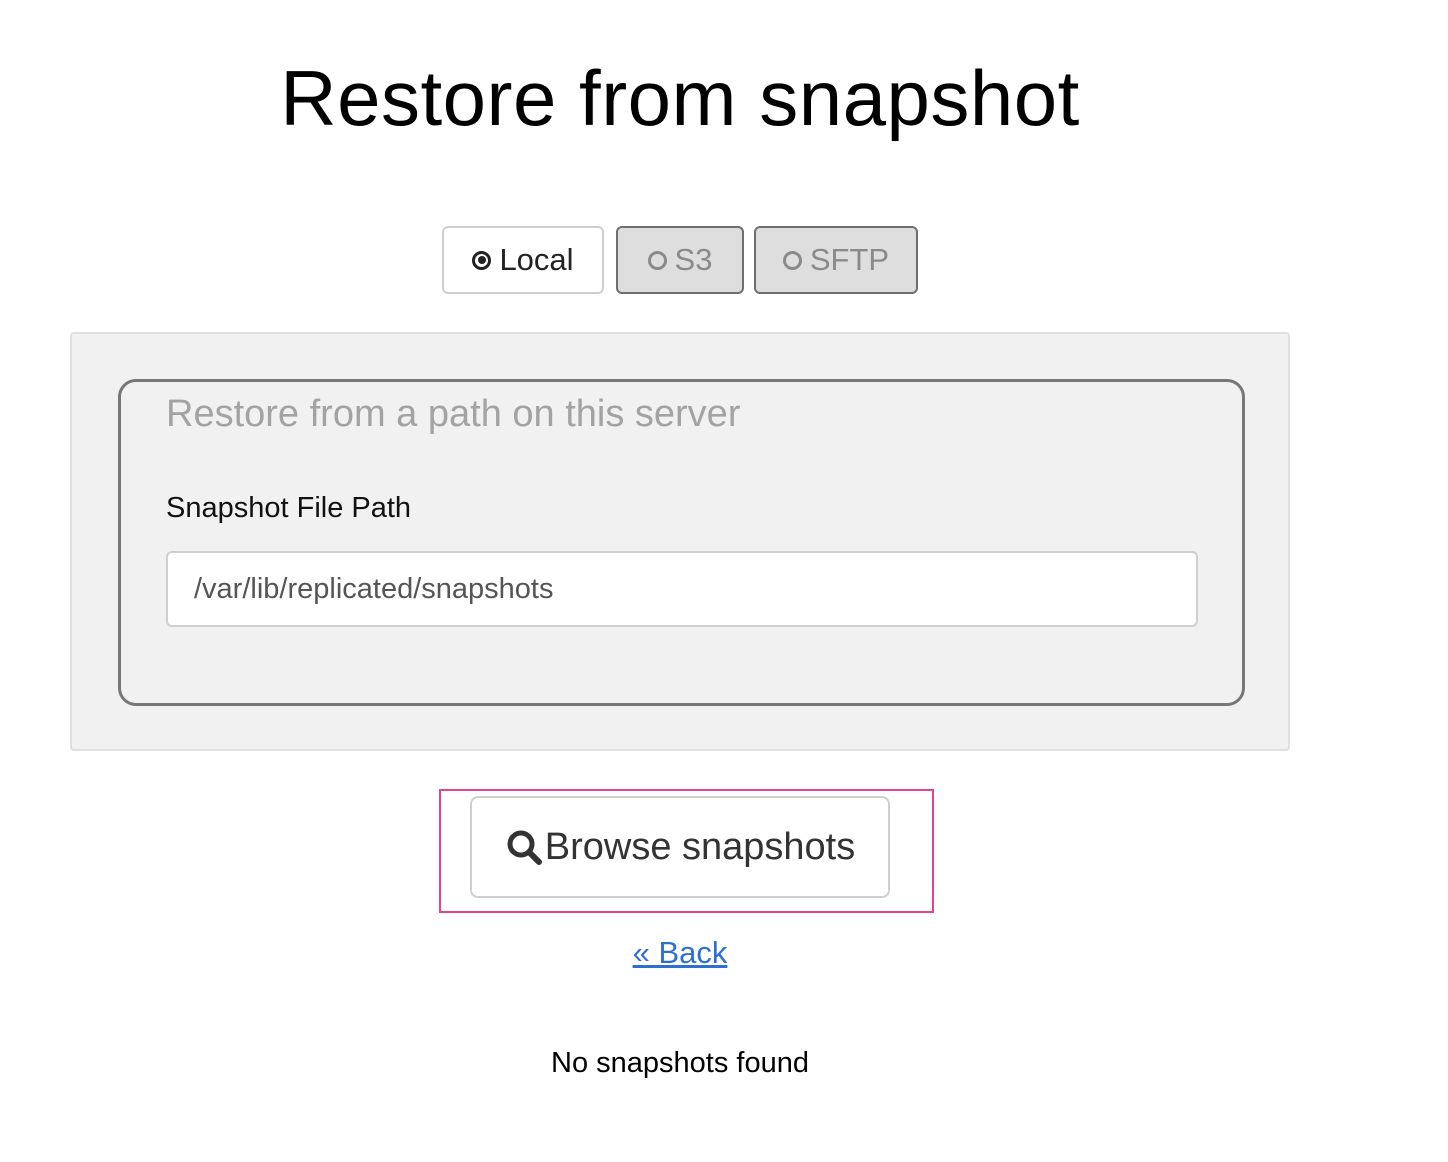  Describe the element at coordinates (682, 589) in the screenshot. I see `snapshot-path-input` at that location.